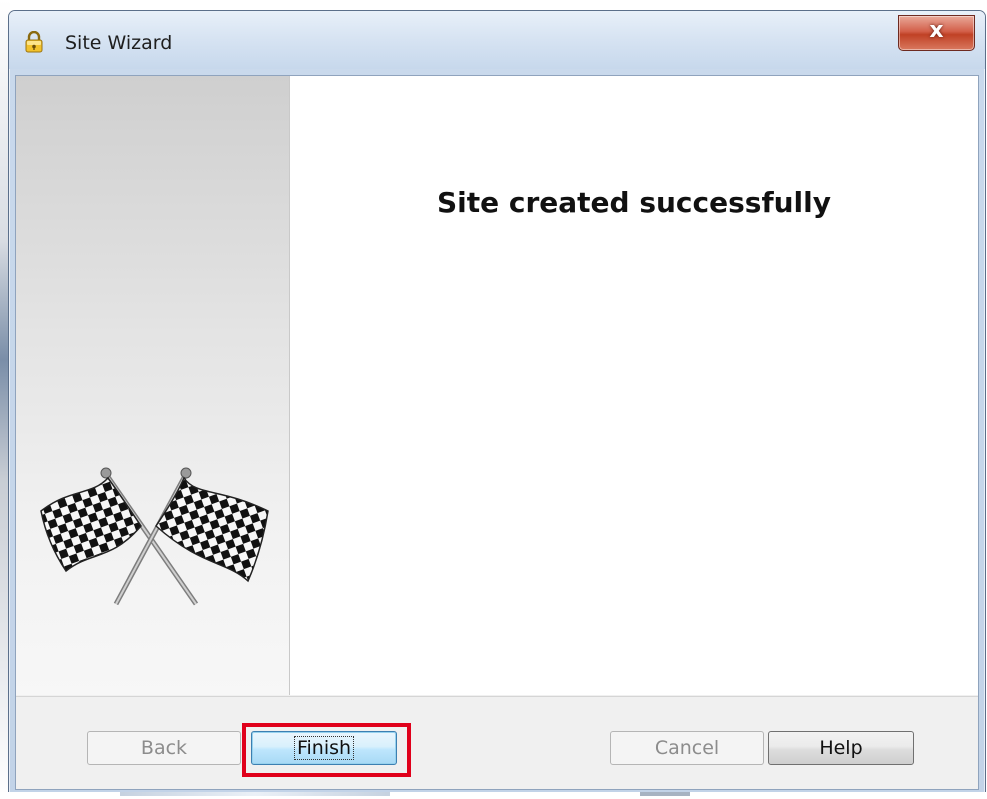 The width and height of the screenshot is (987, 799). Describe the element at coordinates (34, 42) in the screenshot. I see `padlock-icon` at that location.